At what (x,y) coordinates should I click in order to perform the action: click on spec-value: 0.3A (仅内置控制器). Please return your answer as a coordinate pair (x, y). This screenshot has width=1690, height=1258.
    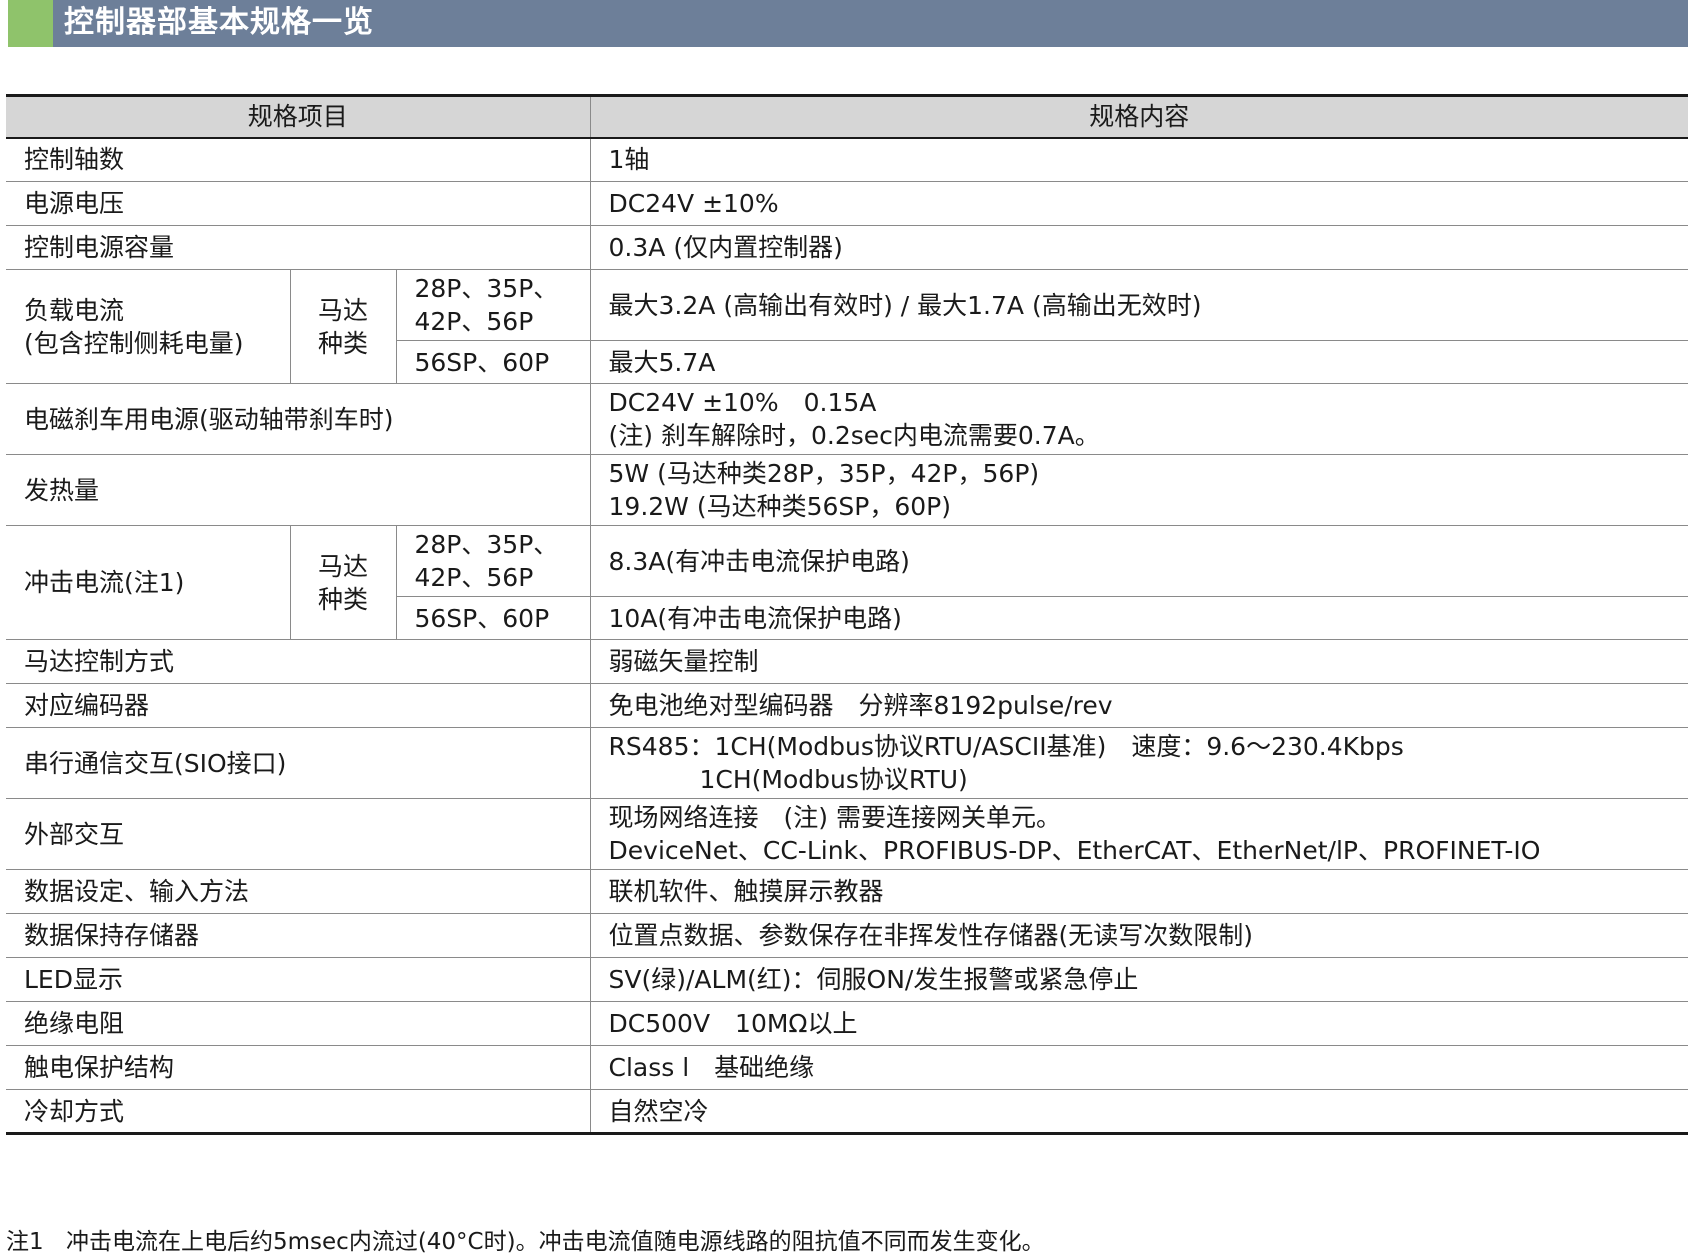
    Looking at the image, I should click on (1139, 247).